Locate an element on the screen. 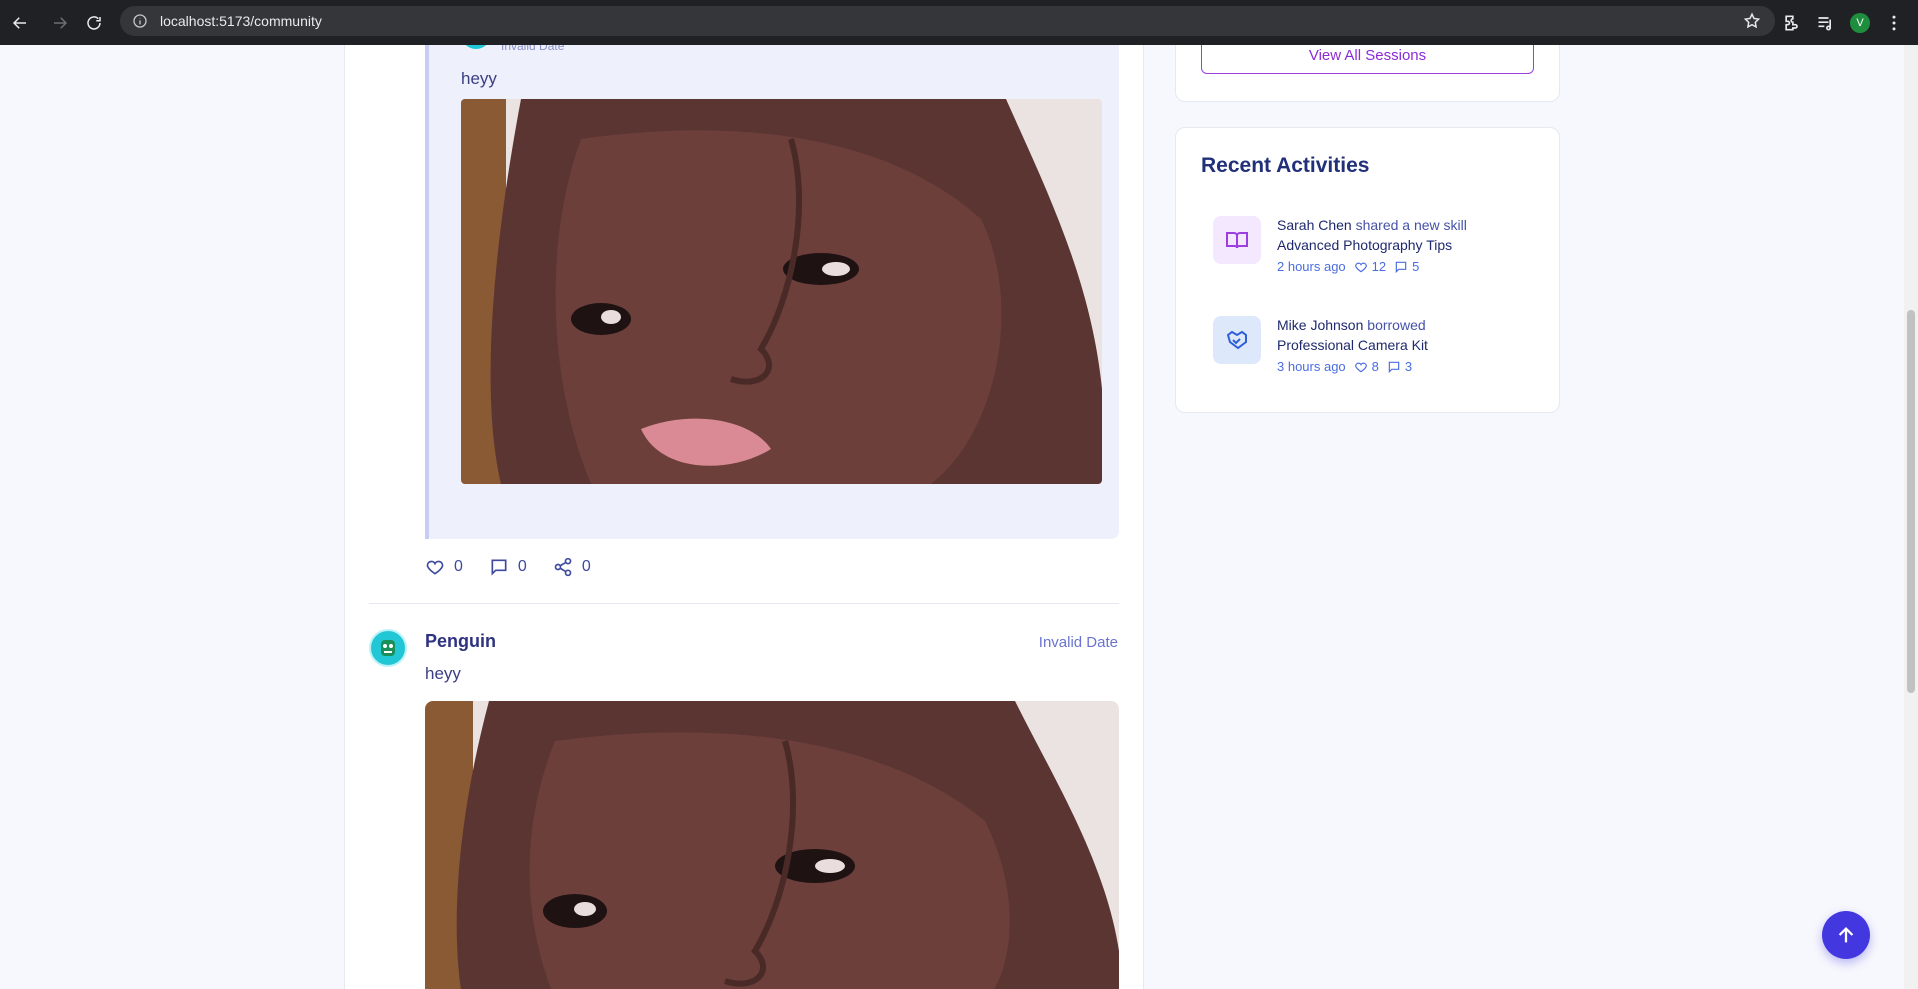 The width and height of the screenshot is (1918, 989). reload-icon is located at coordinates (94, 23).